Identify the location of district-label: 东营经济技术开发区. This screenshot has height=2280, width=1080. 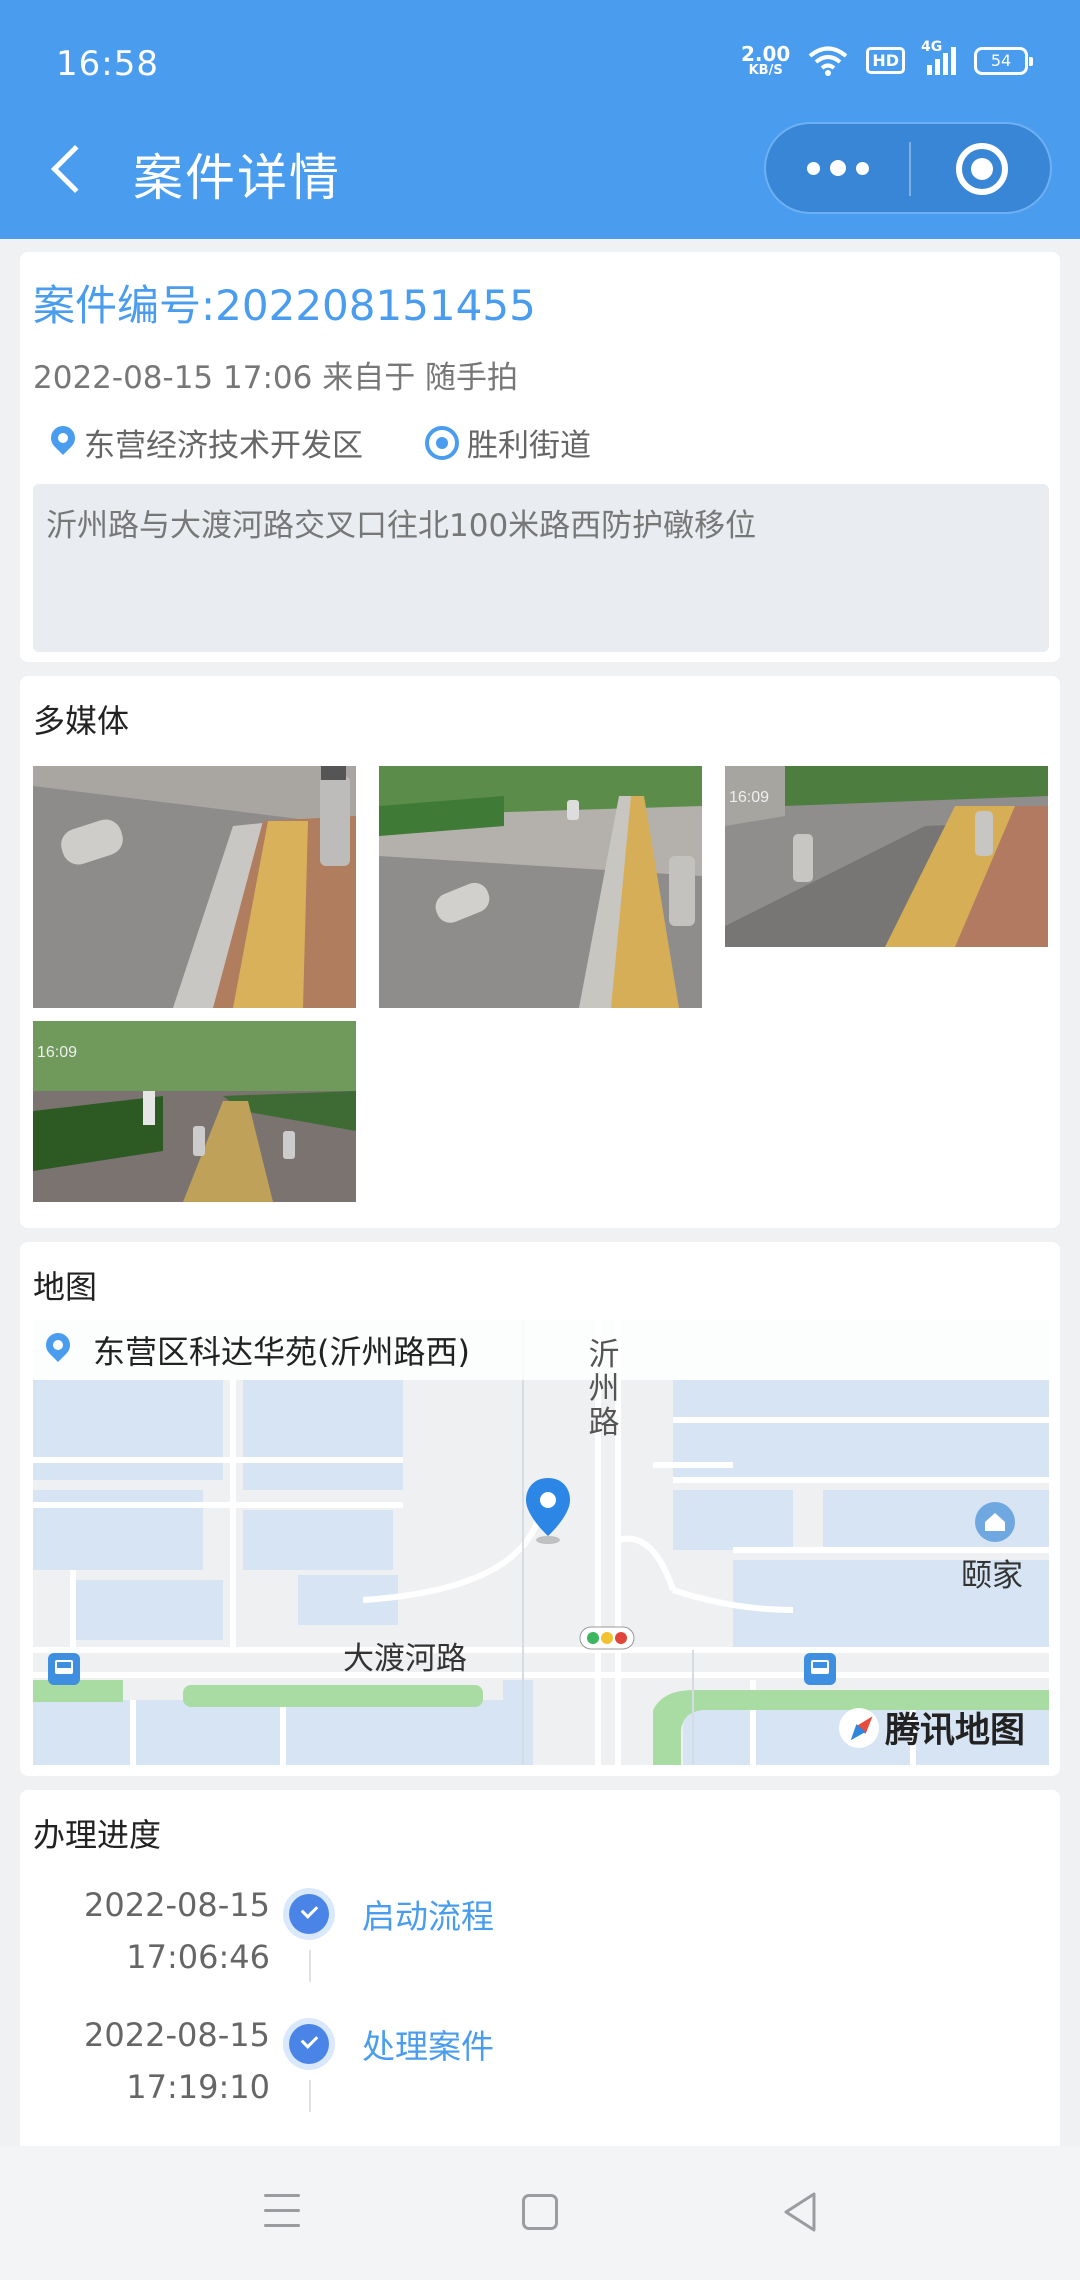
(223, 446).